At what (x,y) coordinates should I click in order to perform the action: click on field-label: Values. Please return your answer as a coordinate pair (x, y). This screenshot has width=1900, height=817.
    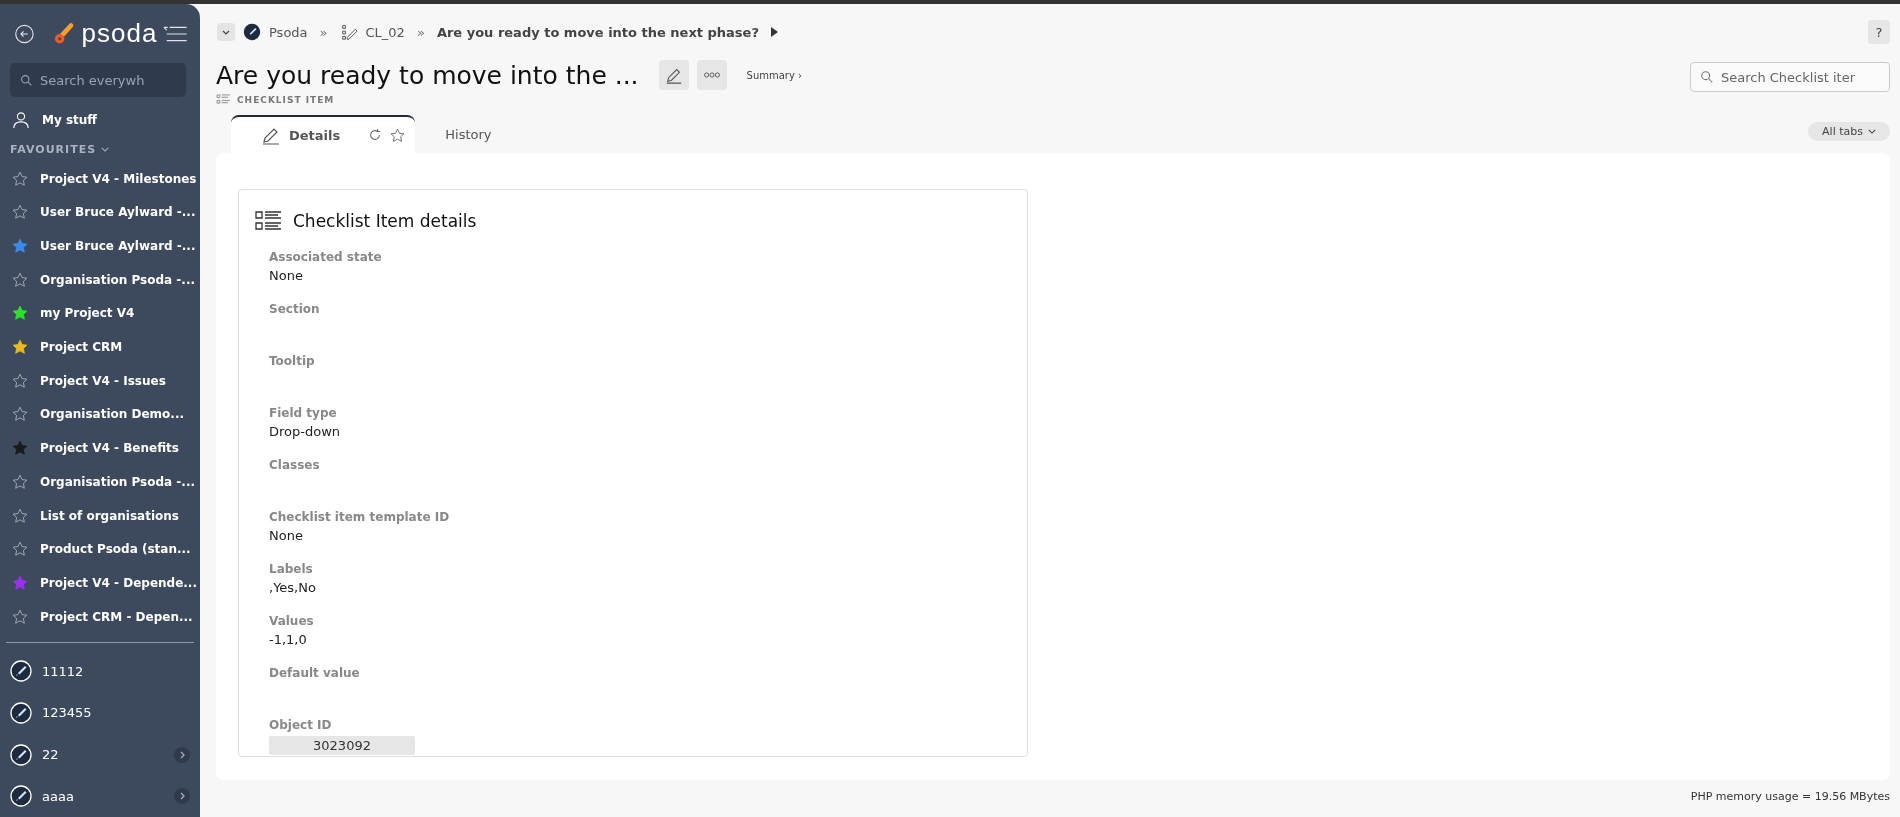
    Looking at the image, I should click on (292, 621).